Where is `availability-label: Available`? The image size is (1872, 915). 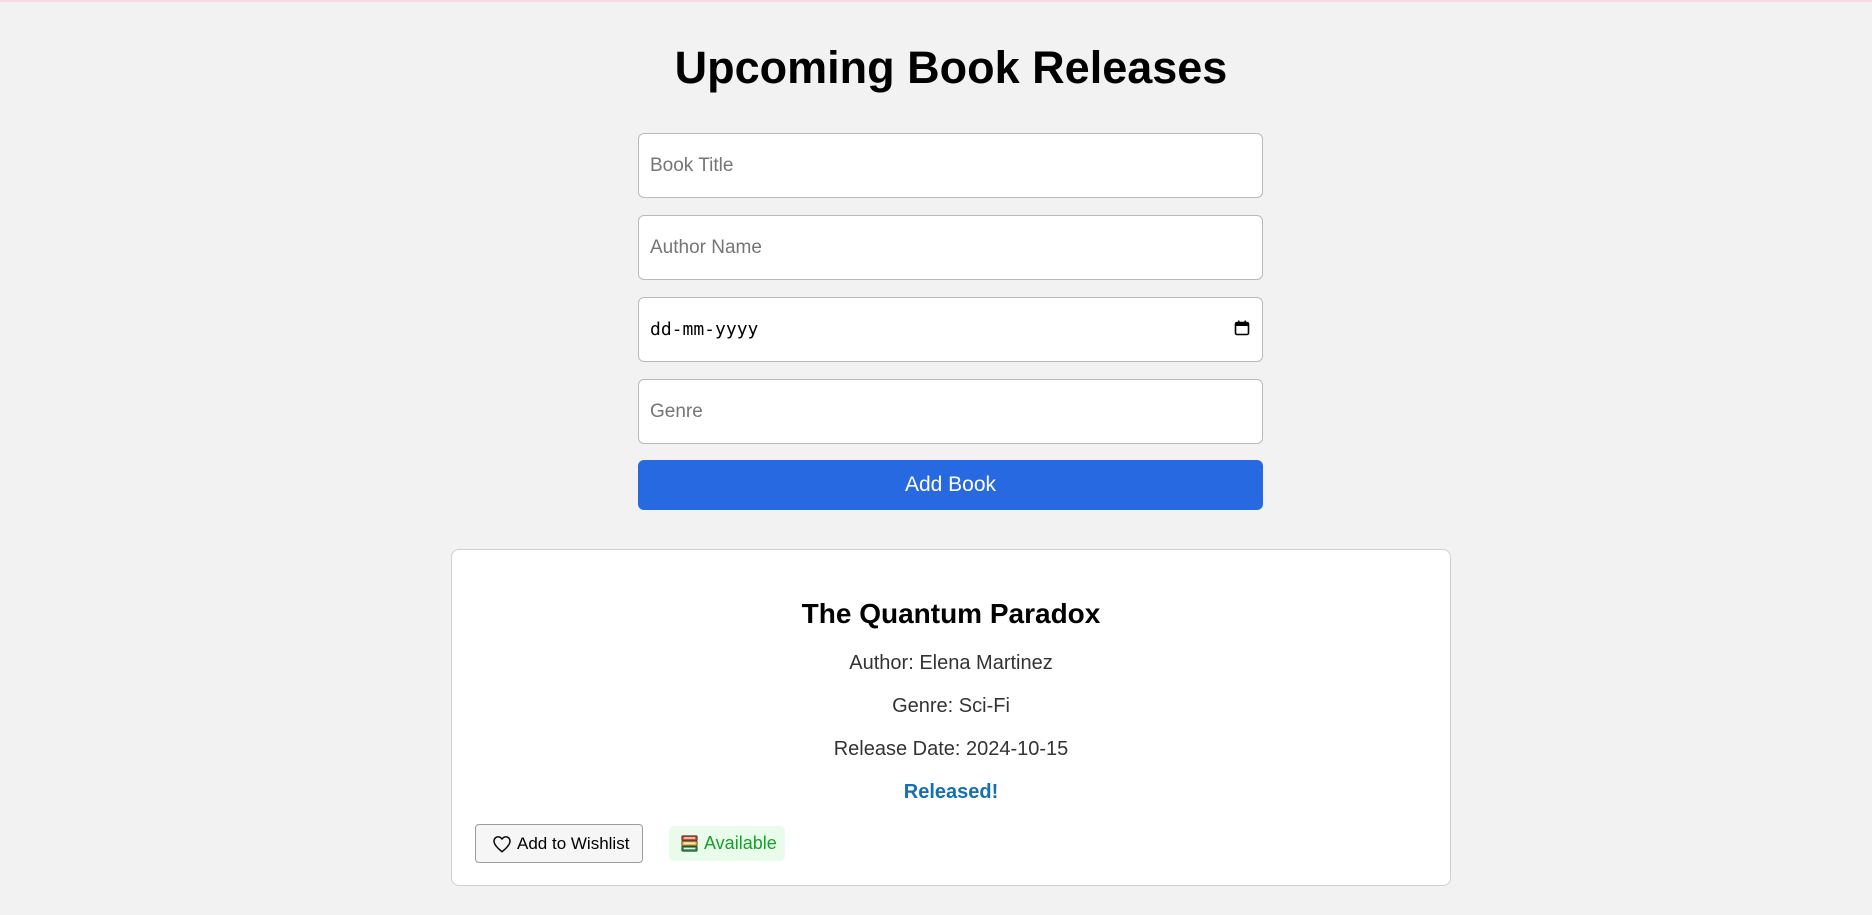 availability-label: Available is located at coordinates (740, 843).